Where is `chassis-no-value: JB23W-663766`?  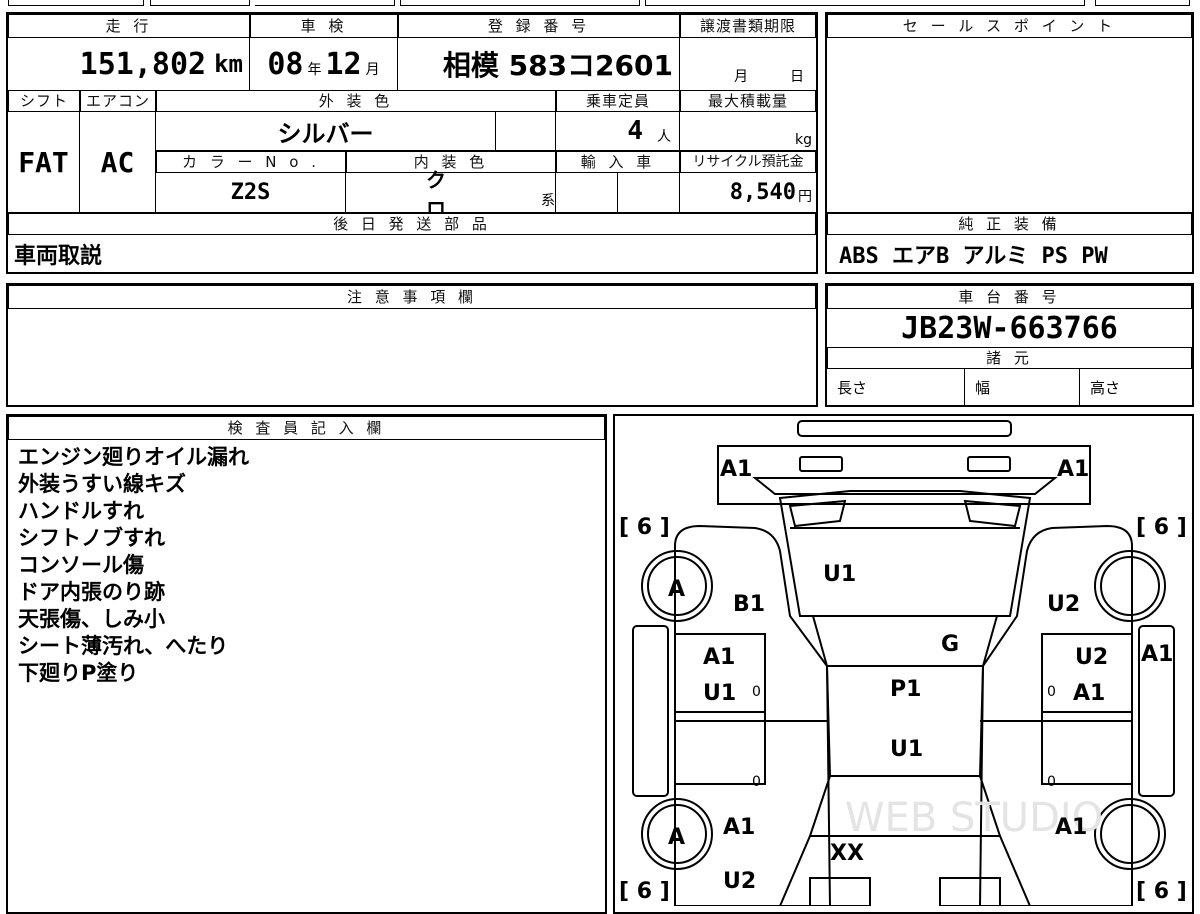
chassis-no-value: JB23W-663766 is located at coordinates (1009, 328).